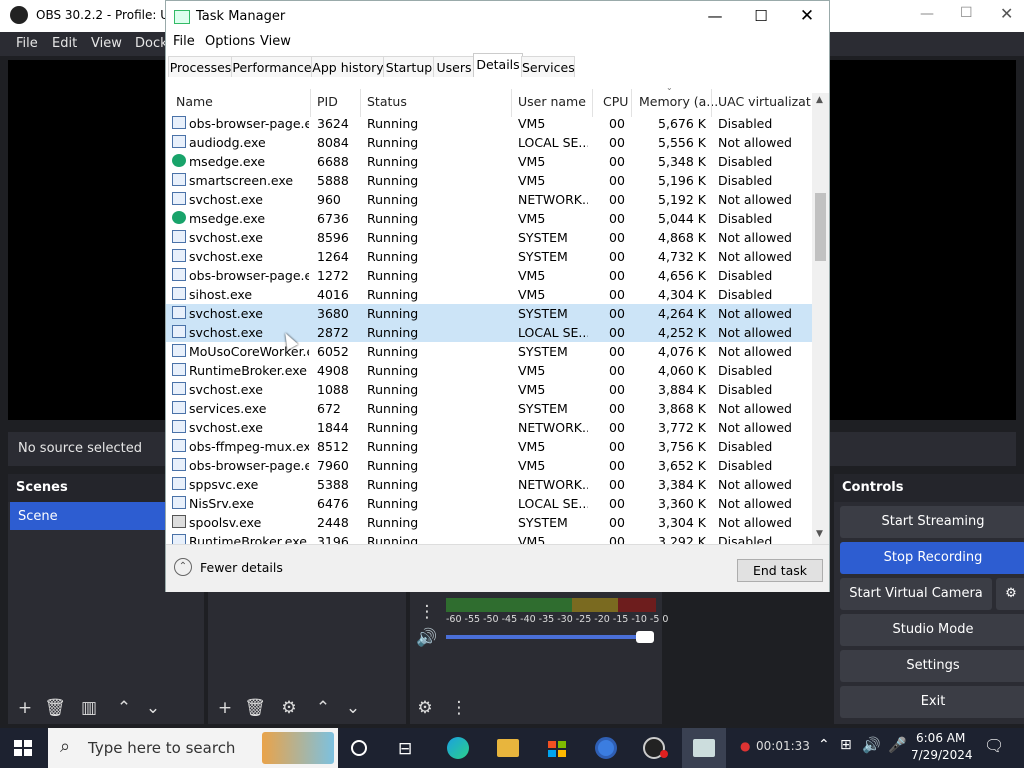 The image size is (1024, 768). What do you see at coordinates (704, 748) in the screenshot?
I see `task-manager-taskbar-button` at bounding box center [704, 748].